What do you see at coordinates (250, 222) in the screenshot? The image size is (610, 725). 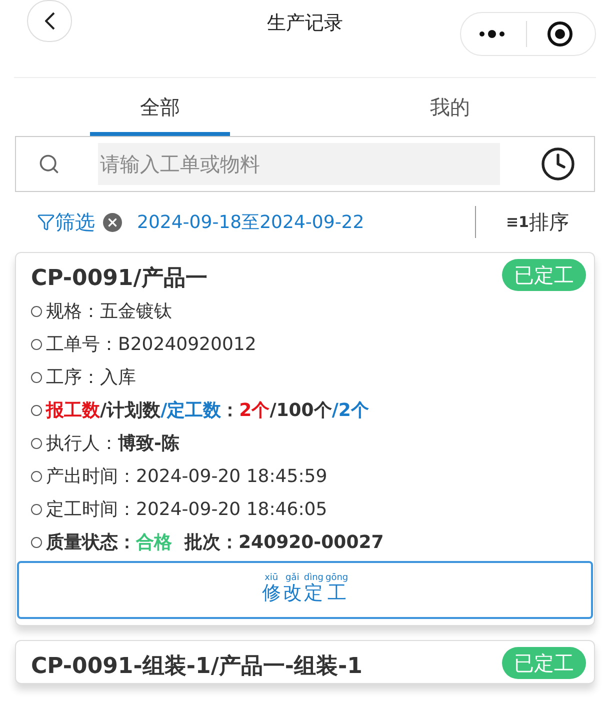 I see `date-range: 2024-09-18至2024-09-22` at bounding box center [250, 222].